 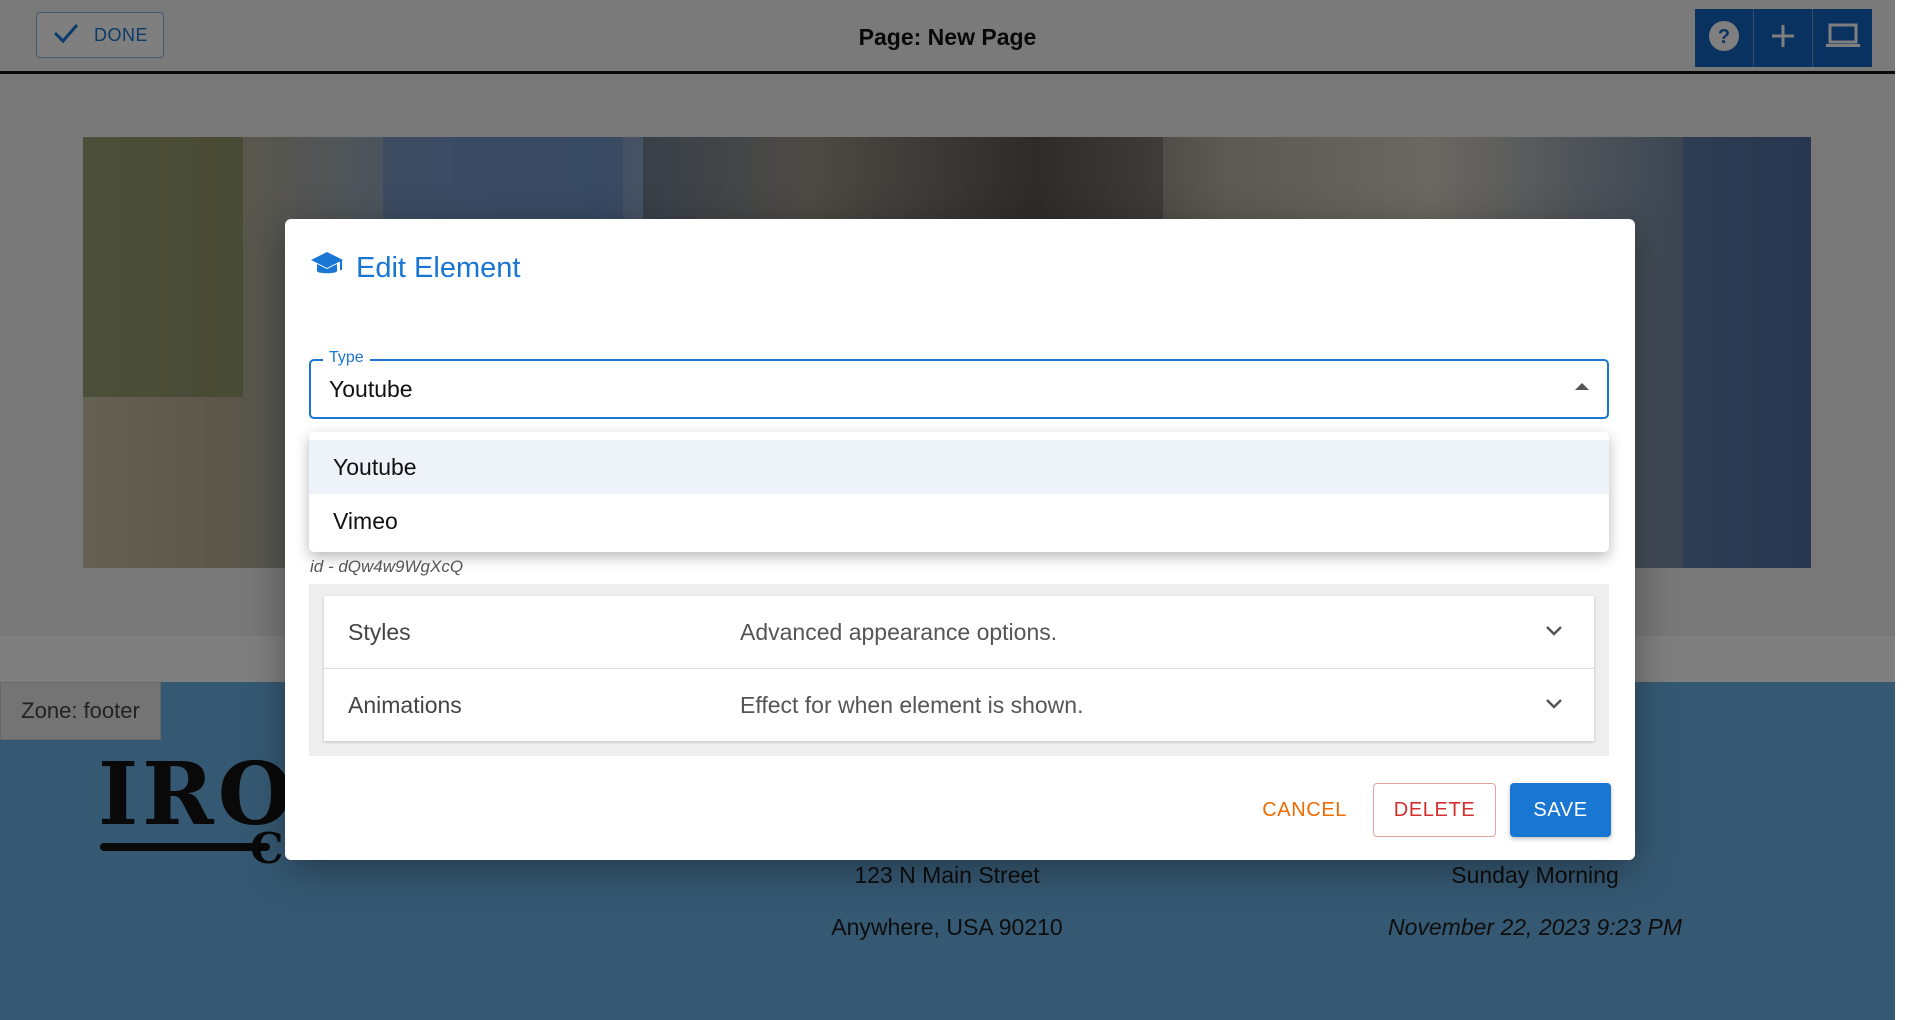 What do you see at coordinates (1304, 810) in the screenshot?
I see `cancel-button: CANCEL` at bounding box center [1304, 810].